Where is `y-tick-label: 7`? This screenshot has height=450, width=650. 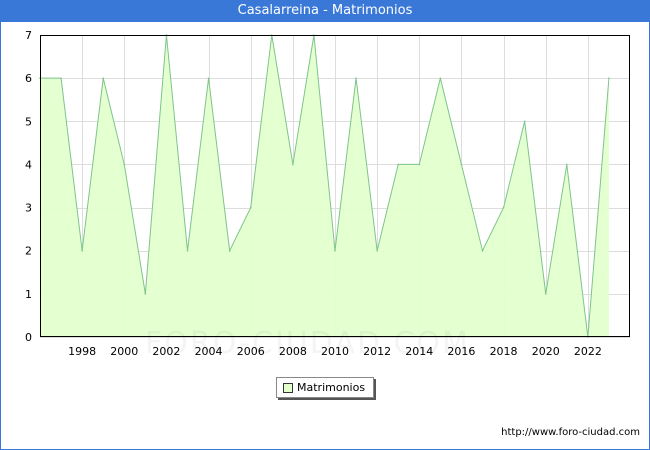
y-tick-label: 7 is located at coordinates (28, 35).